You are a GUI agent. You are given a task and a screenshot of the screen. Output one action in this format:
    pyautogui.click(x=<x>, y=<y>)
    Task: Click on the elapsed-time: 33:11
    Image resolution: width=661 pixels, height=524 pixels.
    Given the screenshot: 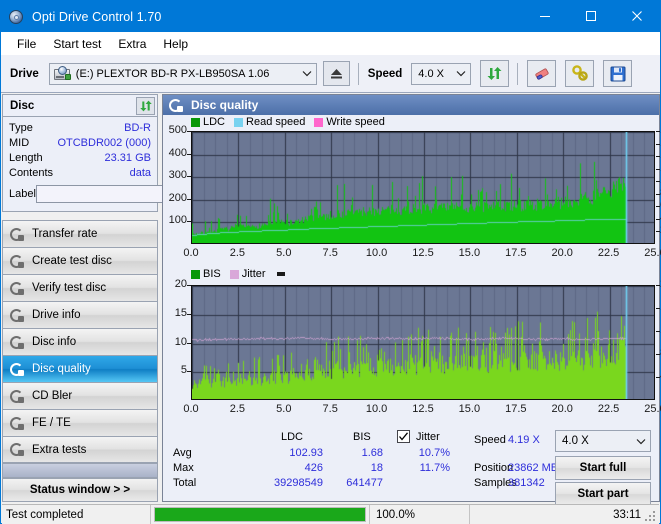 What is the action you would take?
    pyautogui.click(x=564, y=514)
    